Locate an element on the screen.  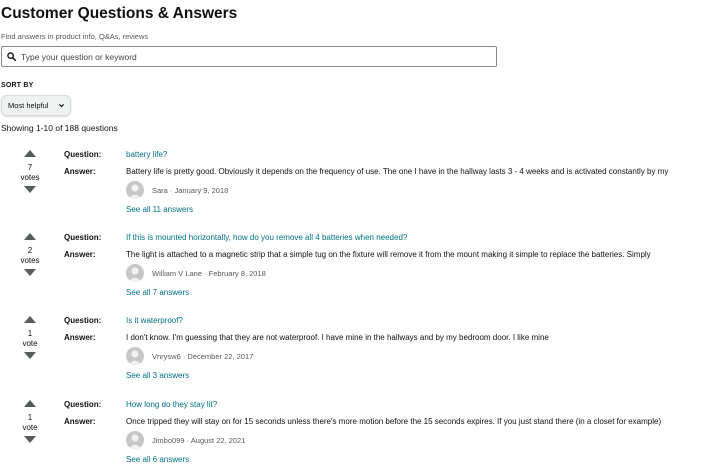
see-all-answers-link: See all 3 answers is located at coordinates (157, 375).